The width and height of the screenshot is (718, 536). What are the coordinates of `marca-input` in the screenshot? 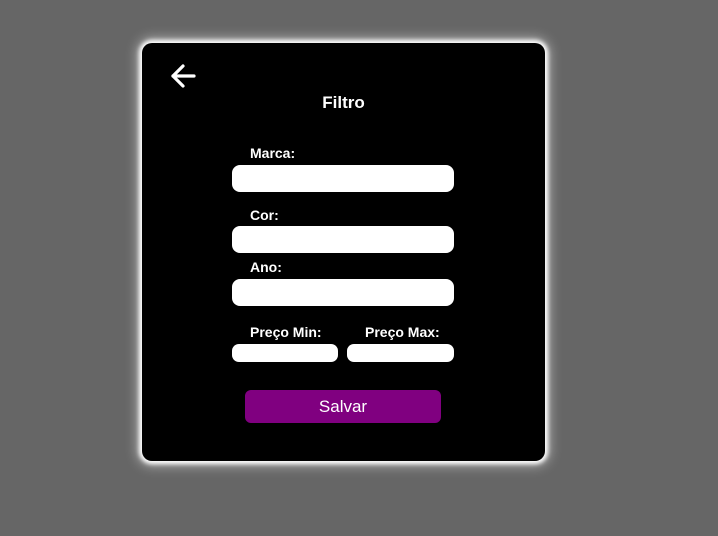 It's located at (343, 178).